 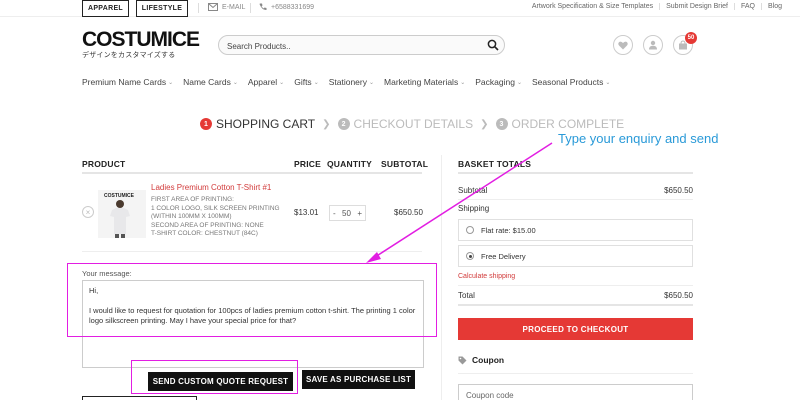 What do you see at coordinates (495, 164) in the screenshot?
I see `basket-totals-title: BASKET TOTALS` at bounding box center [495, 164].